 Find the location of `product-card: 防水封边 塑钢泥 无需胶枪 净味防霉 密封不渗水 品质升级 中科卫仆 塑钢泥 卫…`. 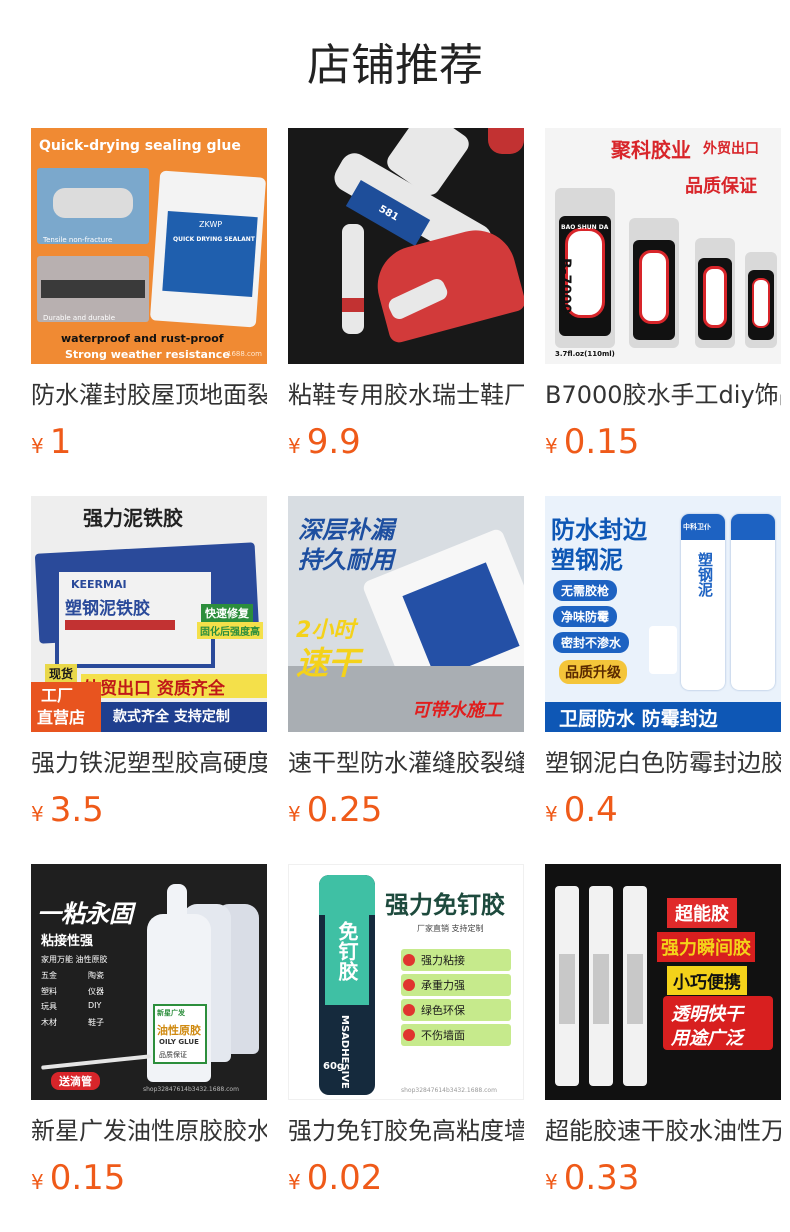

product-card: 防水封边 塑钢泥 无需胶枪 净味防霉 密封不渗水 品质升级 中科卫仆 塑钢泥 卫… is located at coordinates (663, 680).